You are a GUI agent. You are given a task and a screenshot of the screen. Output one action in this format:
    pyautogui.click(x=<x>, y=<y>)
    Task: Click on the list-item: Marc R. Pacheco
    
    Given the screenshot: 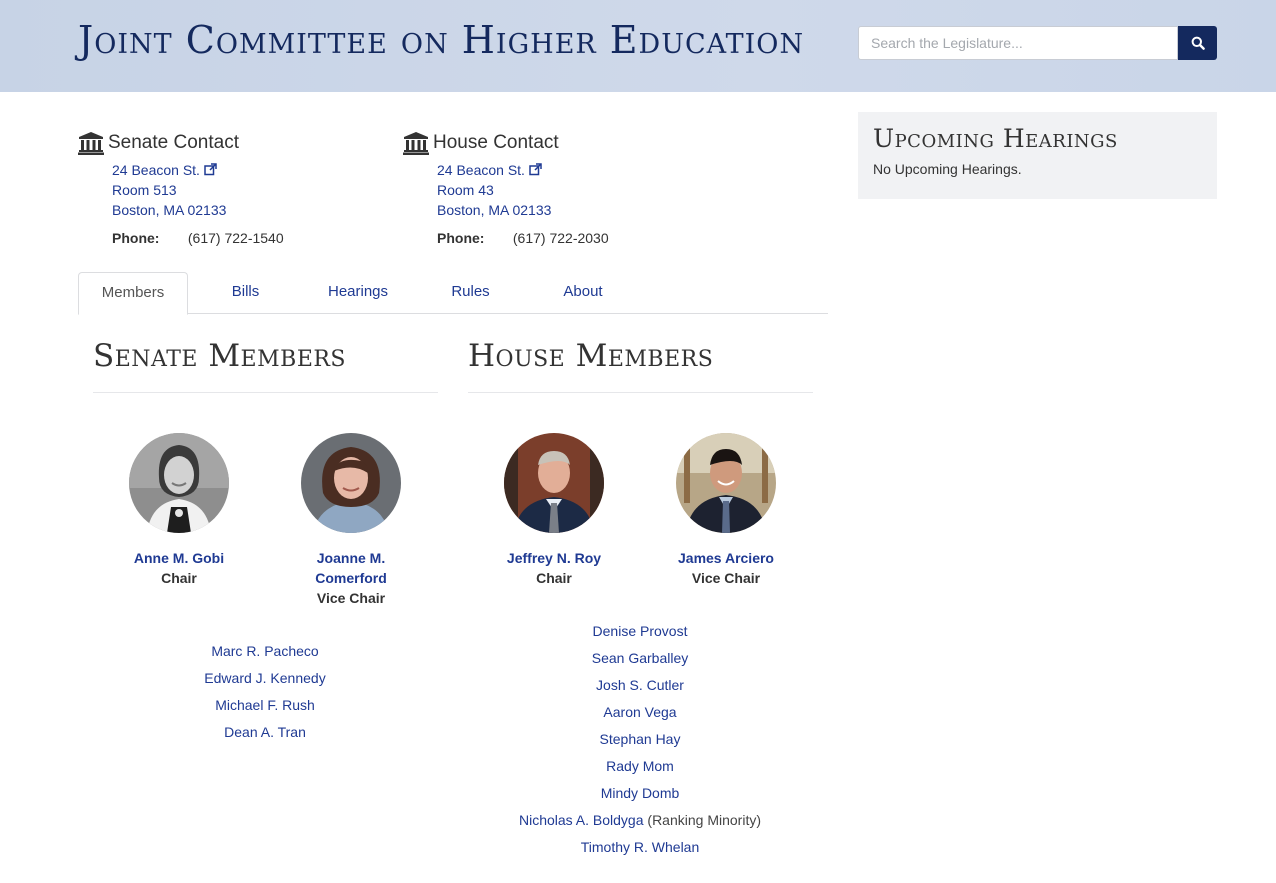 What is the action you would take?
    pyautogui.click(x=265, y=651)
    